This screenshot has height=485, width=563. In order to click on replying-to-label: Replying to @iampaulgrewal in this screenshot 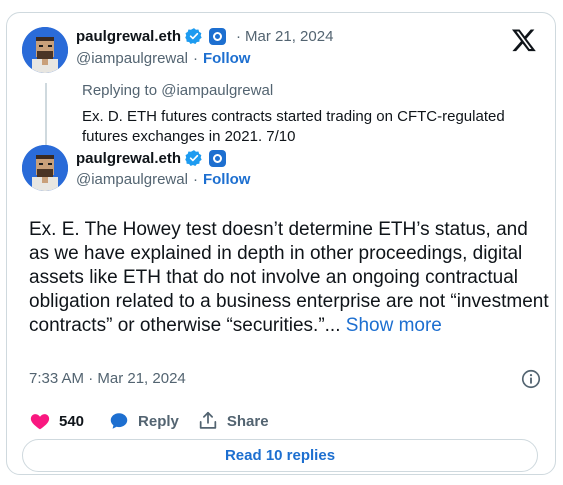, I will do `click(177, 90)`.